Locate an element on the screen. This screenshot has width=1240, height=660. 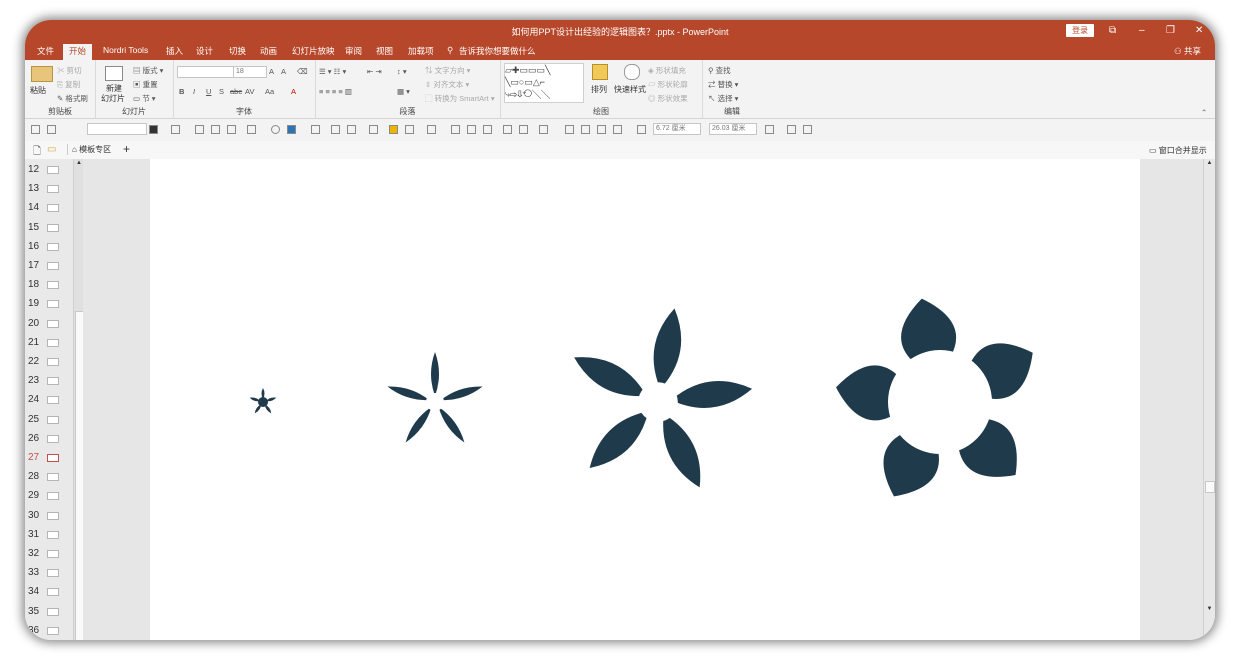
tab-review: 审阅 is located at coordinates (353, 51).